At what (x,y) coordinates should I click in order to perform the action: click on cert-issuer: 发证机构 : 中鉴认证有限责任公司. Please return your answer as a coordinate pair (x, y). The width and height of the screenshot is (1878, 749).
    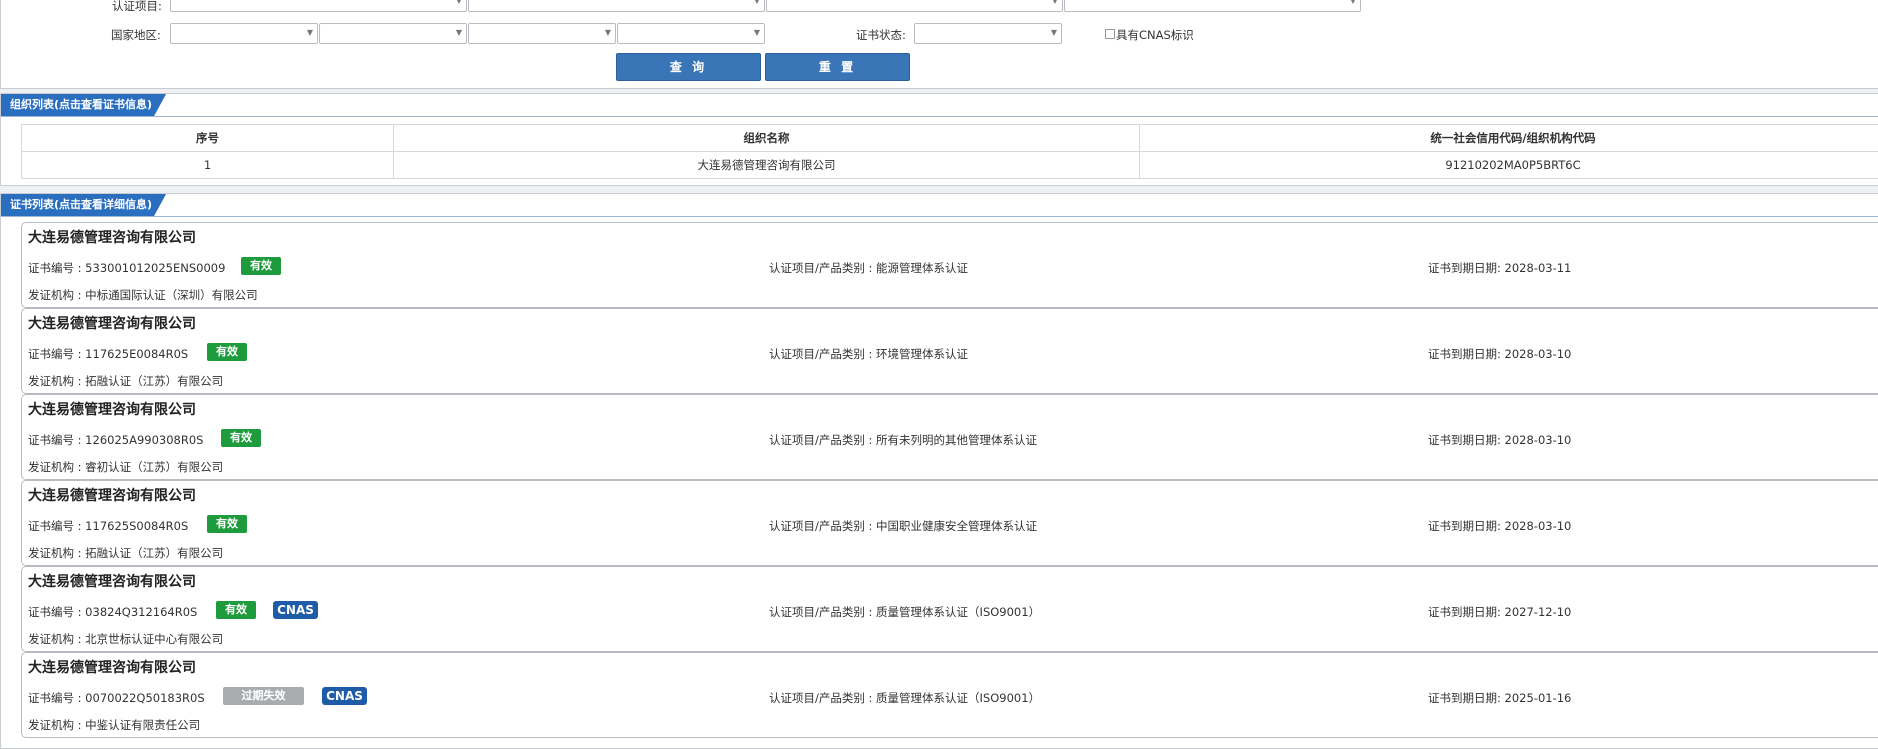
    Looking at the image, I should click on (114, 725).